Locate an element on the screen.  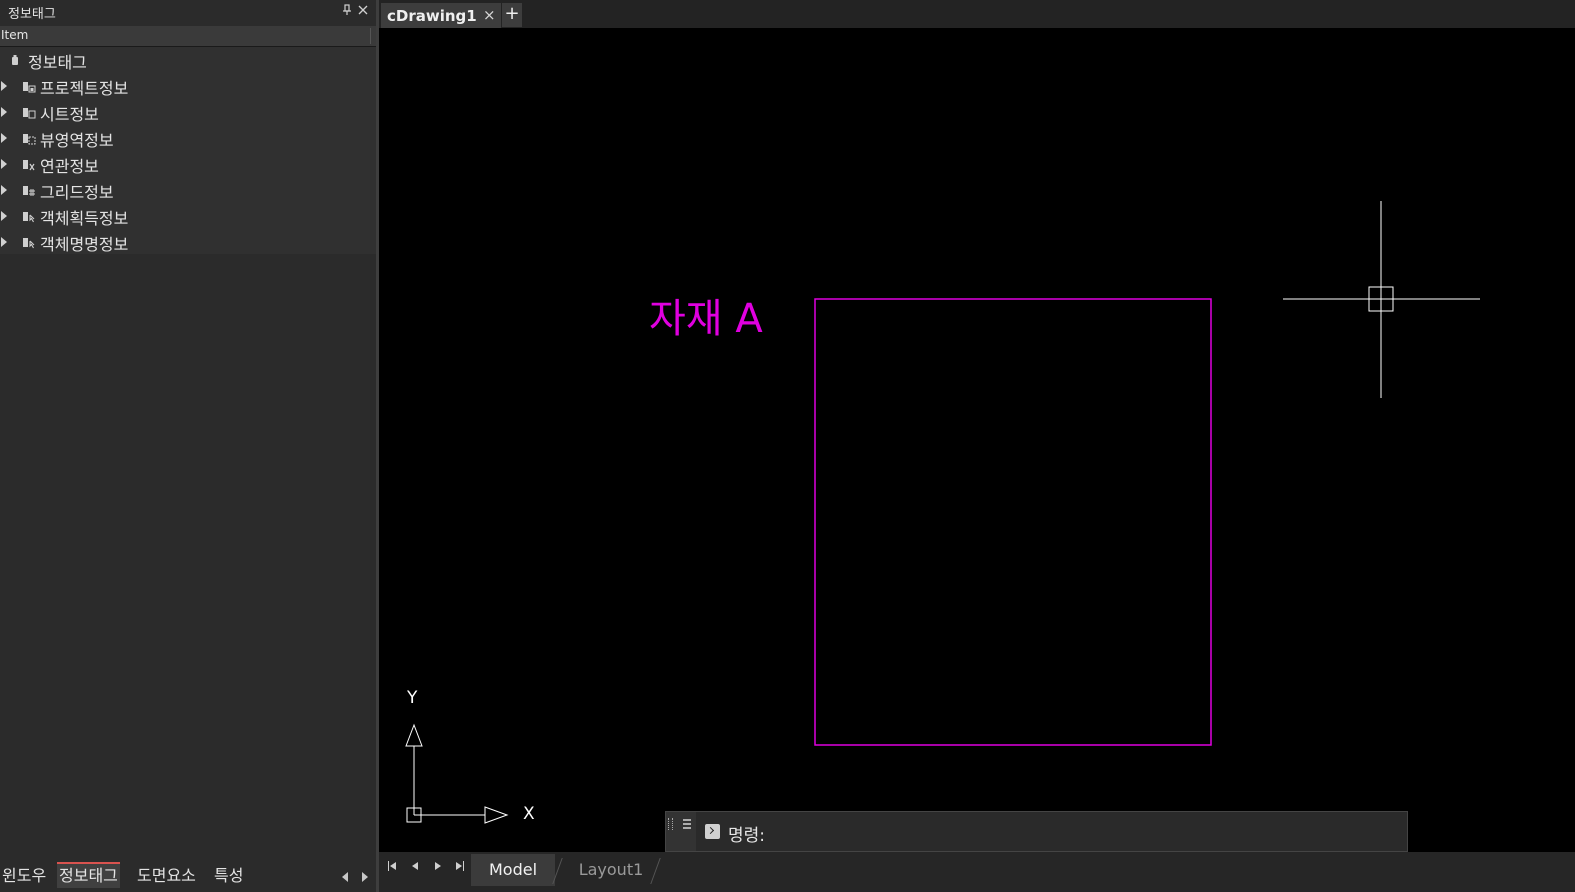
menu-icon is located at coordinates (687, 825).